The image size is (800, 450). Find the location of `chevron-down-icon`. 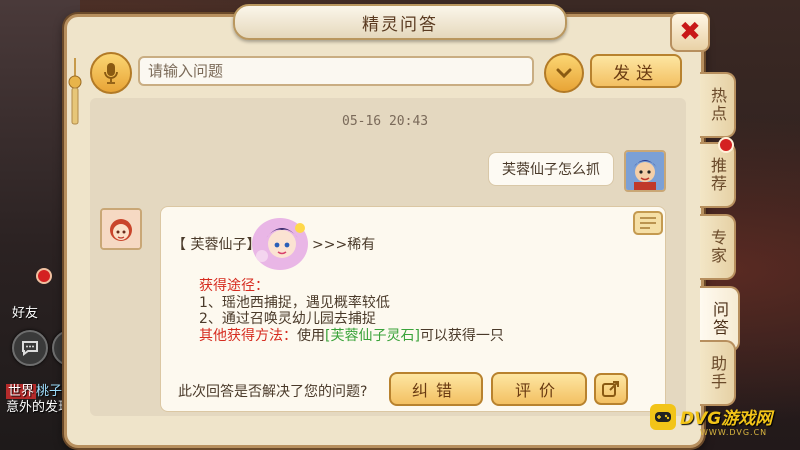

chevron-down-icon is located at coordinates (564, 73).